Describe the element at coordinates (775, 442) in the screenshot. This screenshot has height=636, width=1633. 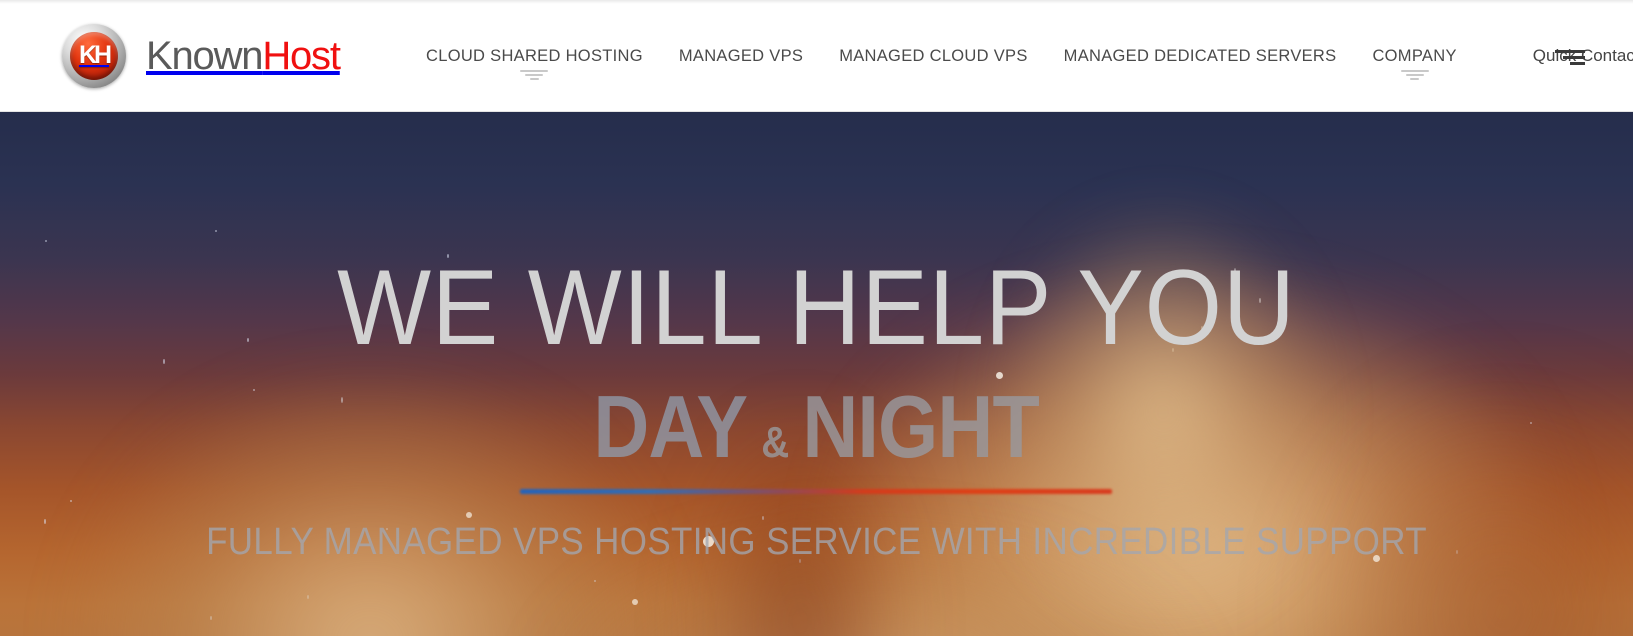
I see `hero-subhead-amp: &` at that location.